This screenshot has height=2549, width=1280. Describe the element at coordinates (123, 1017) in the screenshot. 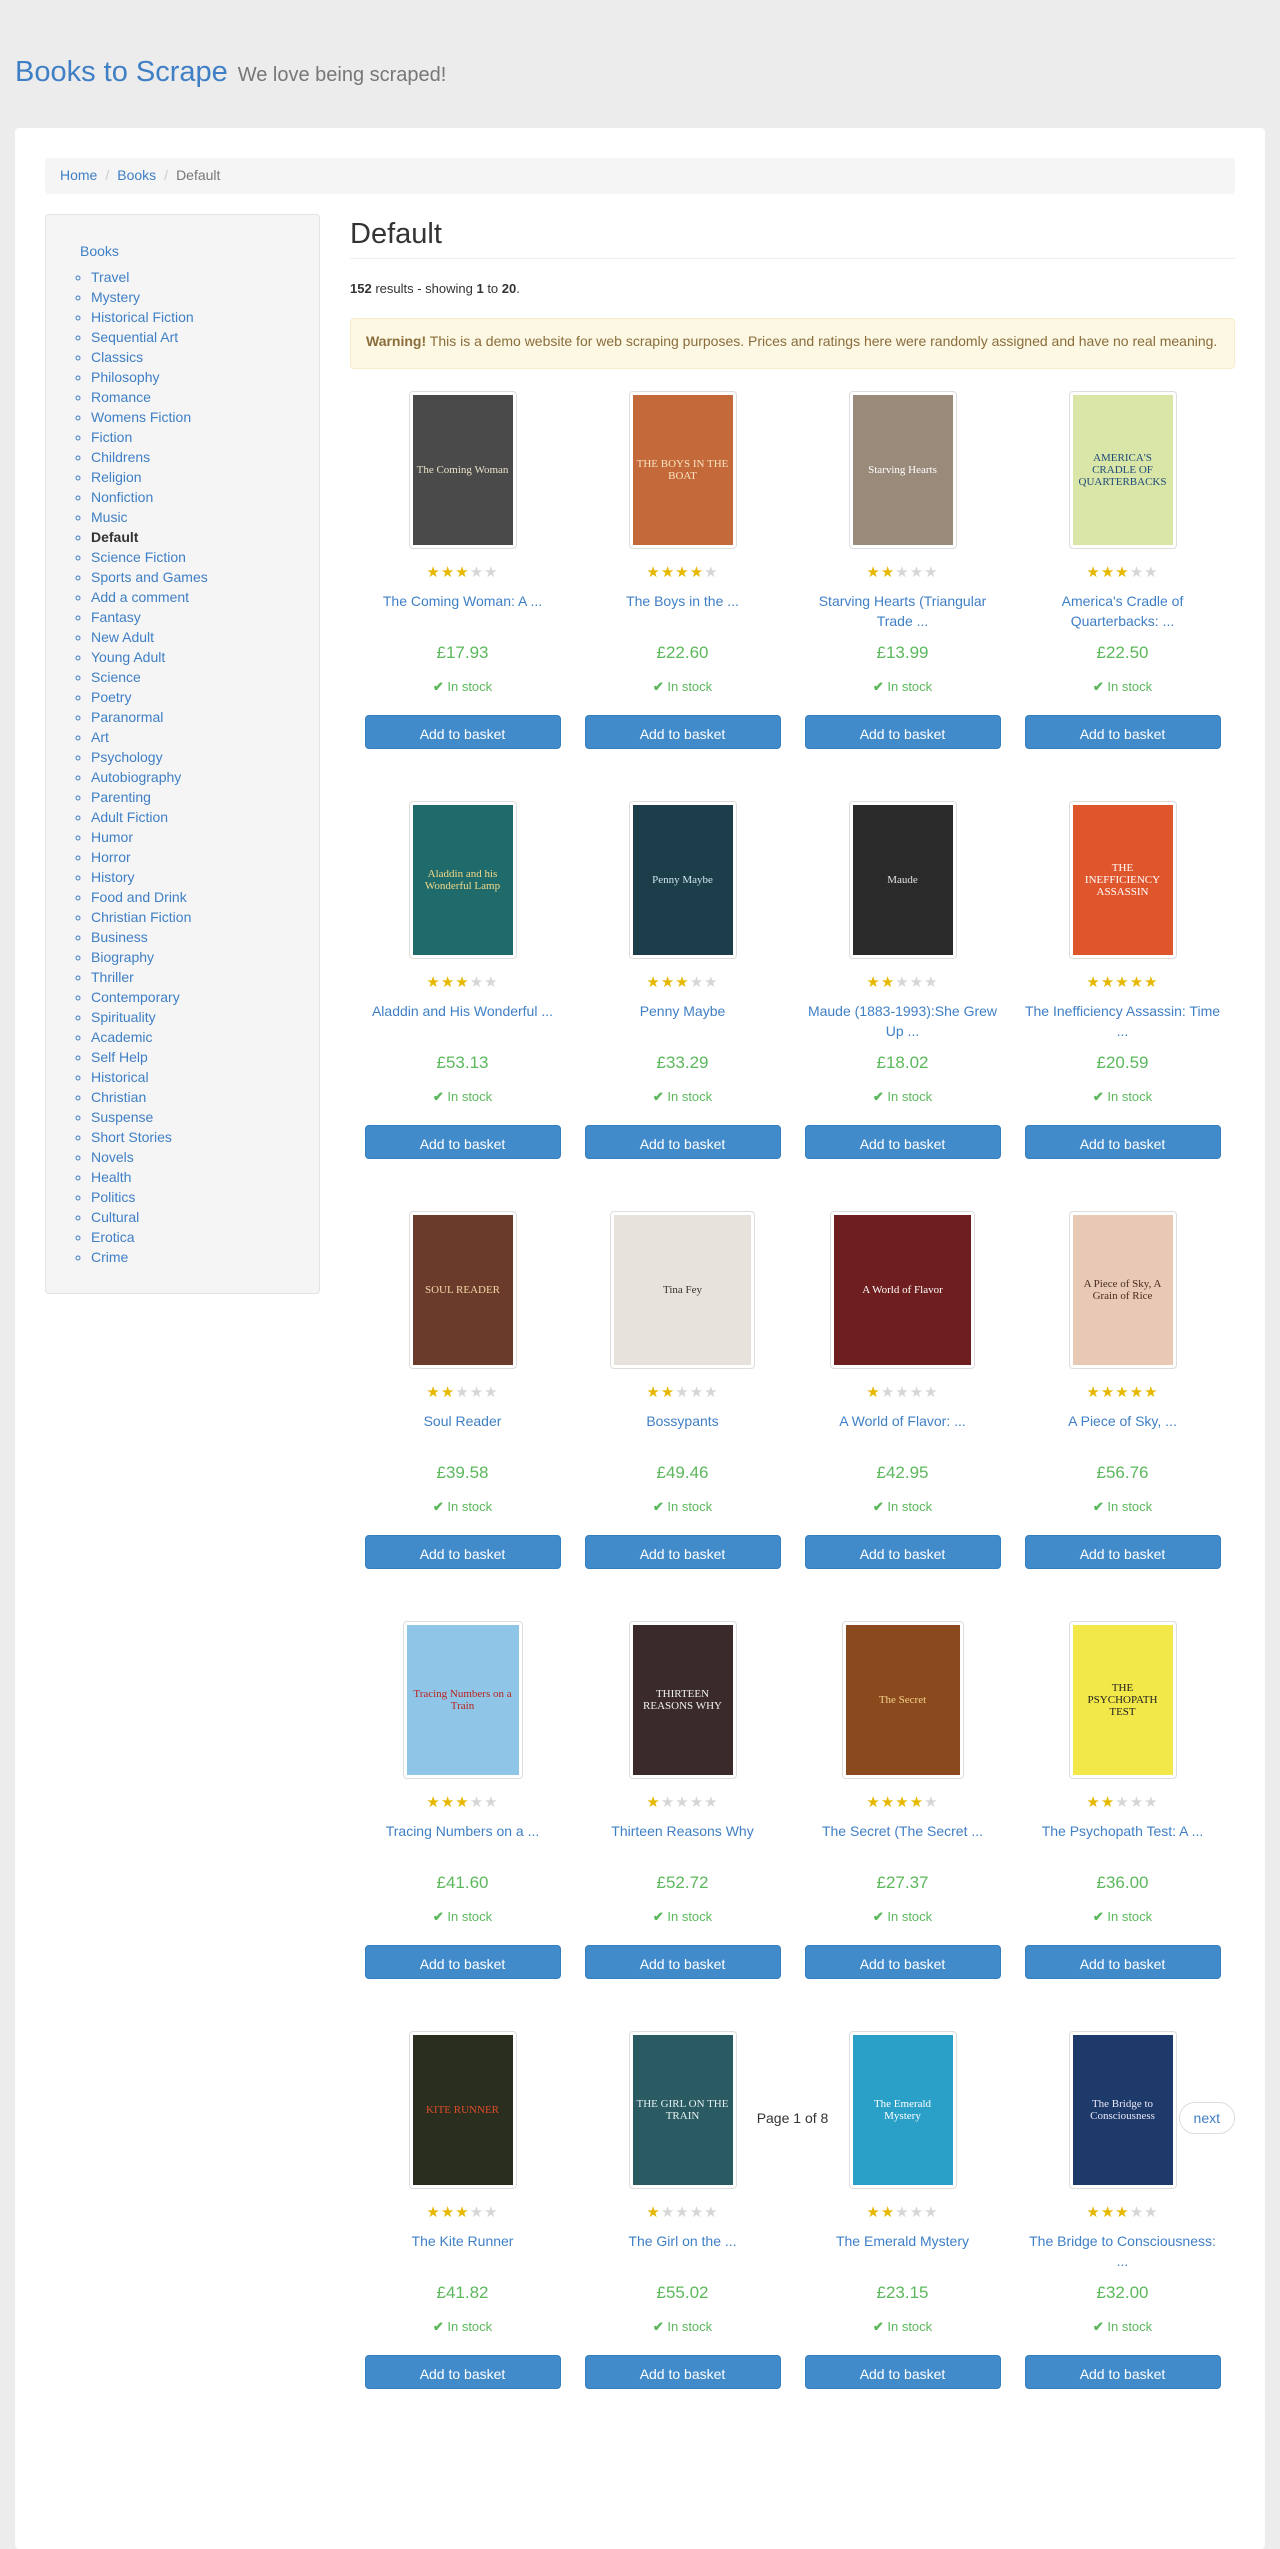

I see `category-link: Spirituality` at that location.